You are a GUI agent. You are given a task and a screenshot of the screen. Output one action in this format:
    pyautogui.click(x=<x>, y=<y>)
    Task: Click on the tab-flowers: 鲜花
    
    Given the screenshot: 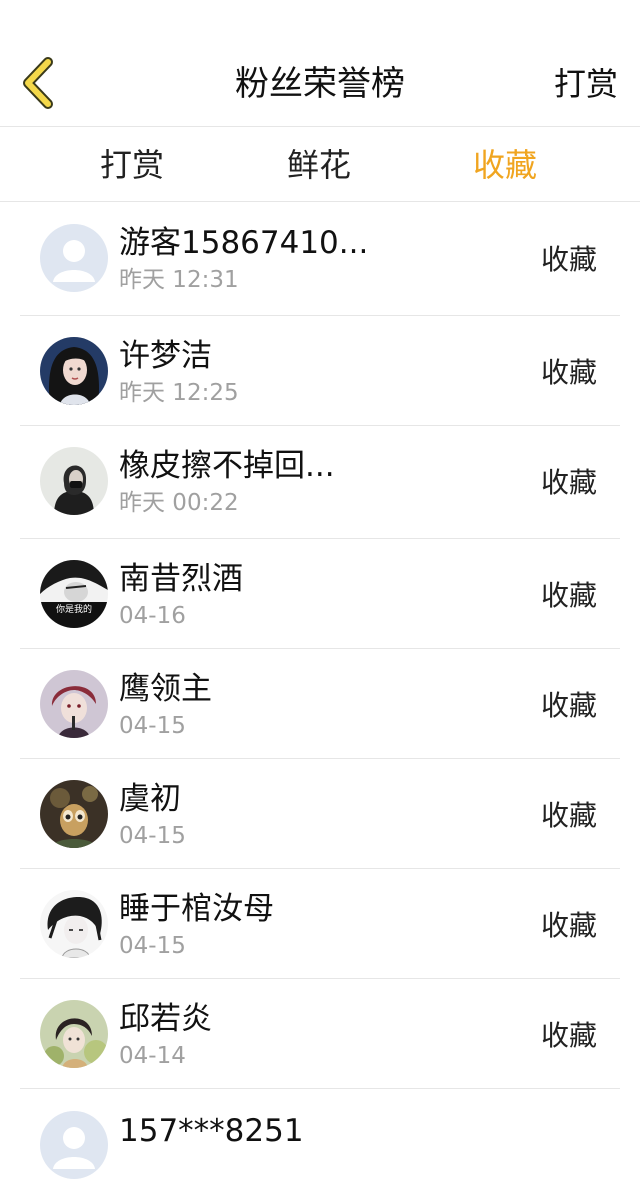 What is the action you would take?
    pyautogui.click(x=319, y=165)
    